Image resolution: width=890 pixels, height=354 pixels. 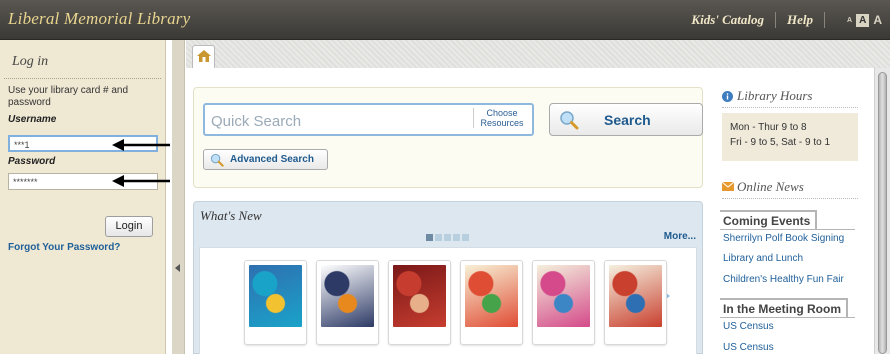 What do you see at coordinates (784, 308) in the screenshot?
I see `meeting-room-tab: In the Meeting Room` at bounding box center [784, 308].